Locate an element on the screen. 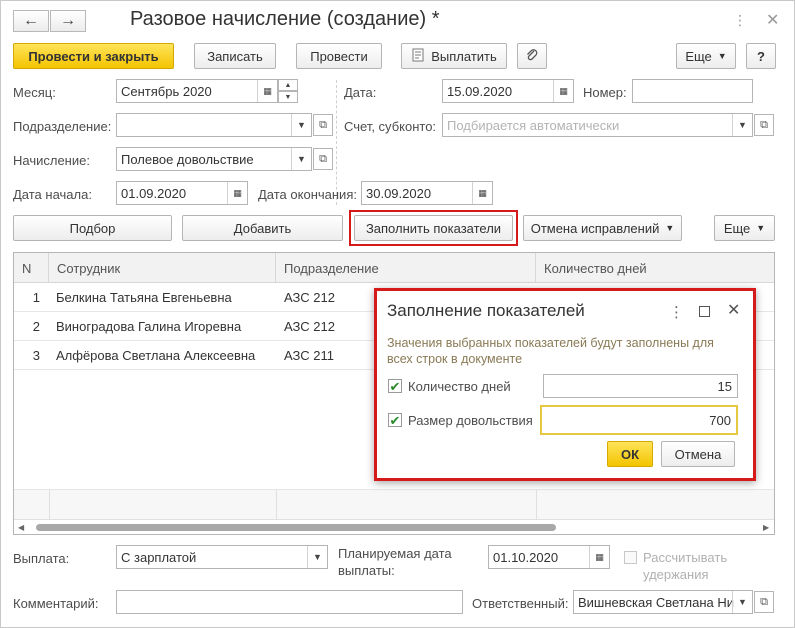 This screenshot has width=795, height=628. dialog-menu-icon: ⋮ is located at coordinates (676, 312).